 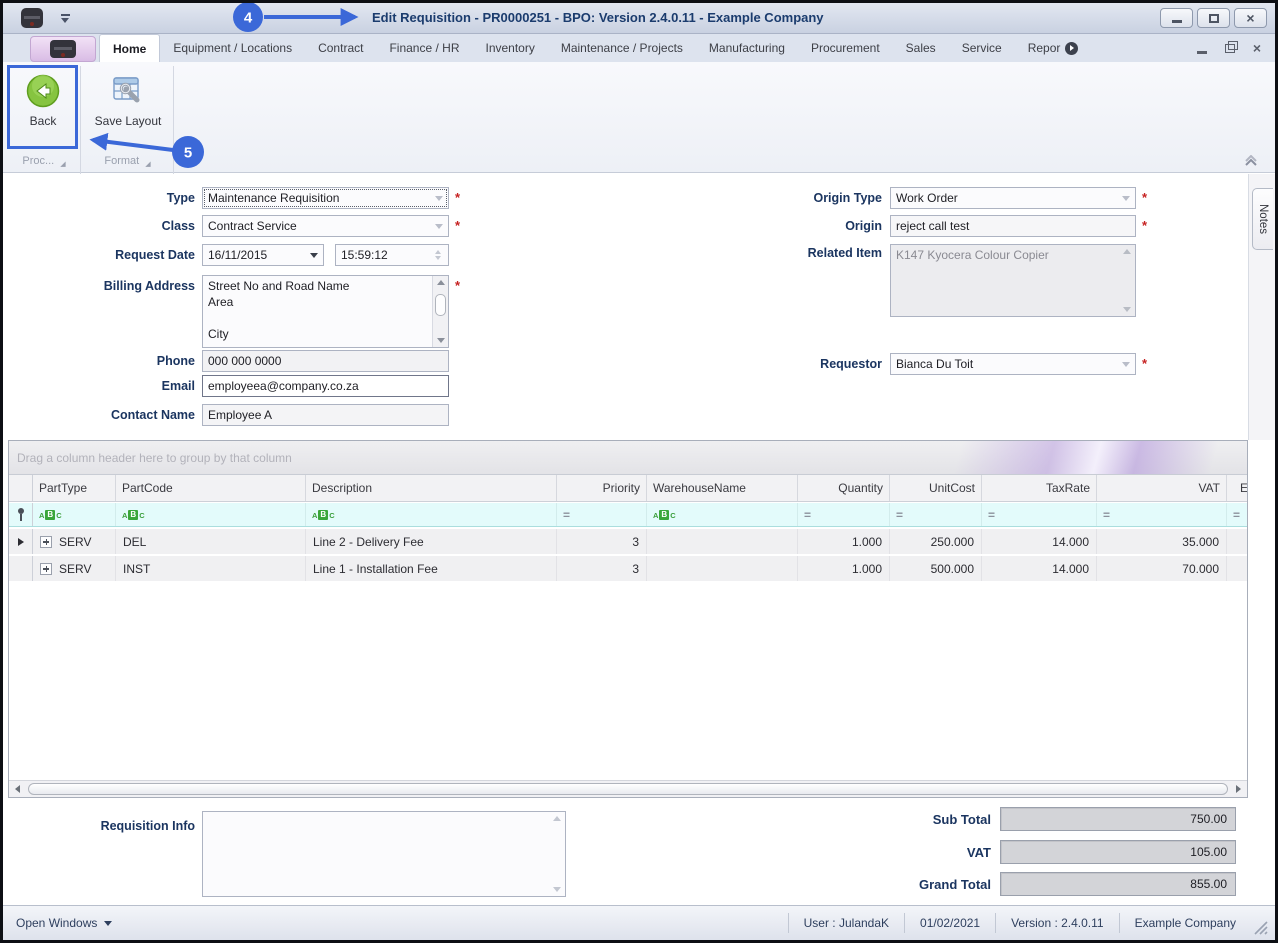 I want to click on filter-cell-parttype: ABC, so click(x=74, y=514).